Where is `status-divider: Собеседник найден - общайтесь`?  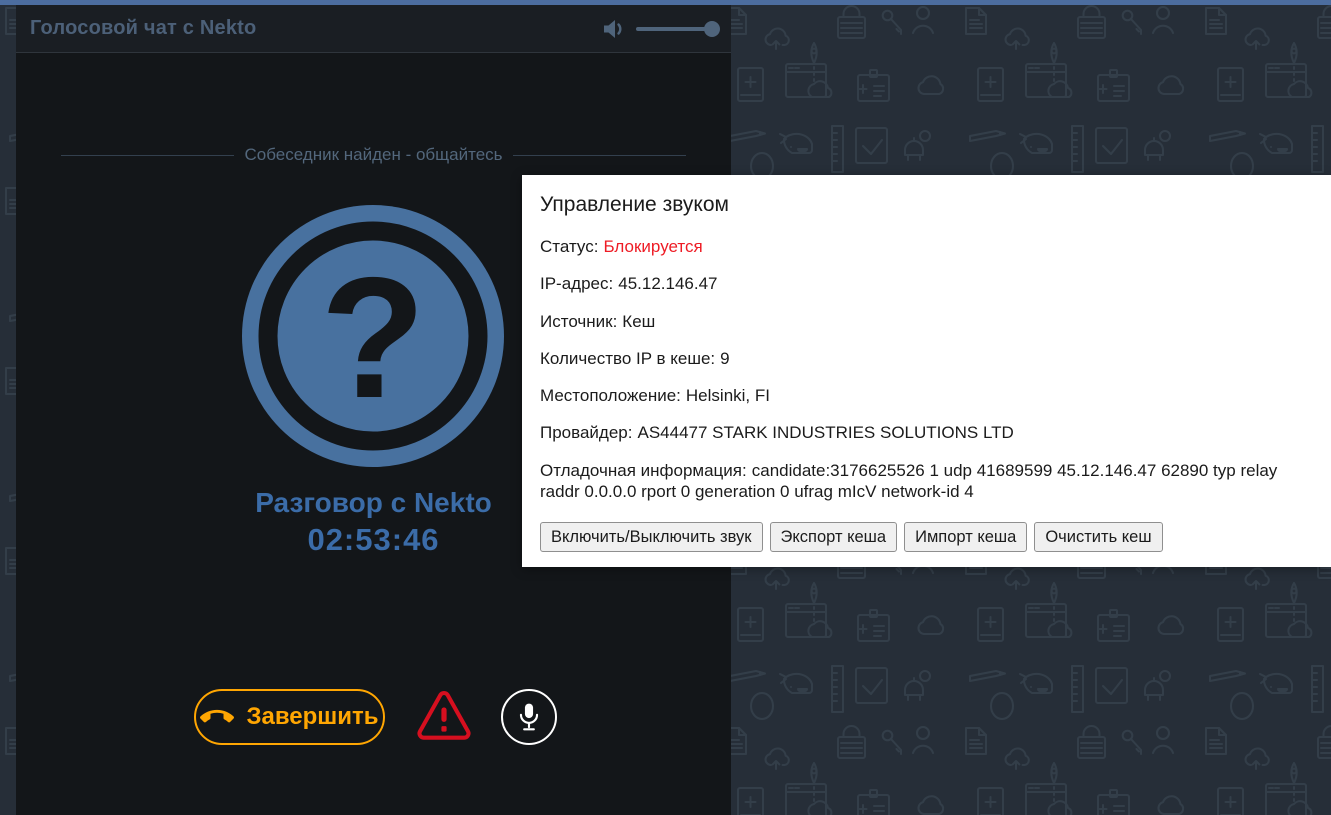 status-divider: Собеседник найден - общайтесь is located at coordinates (373, 155).